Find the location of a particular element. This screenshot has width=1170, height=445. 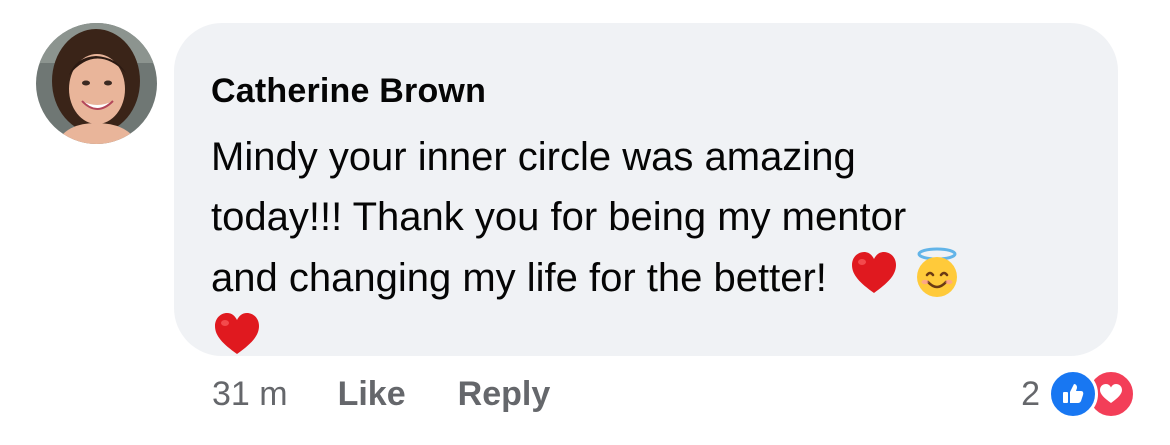

smiling-face-with-halo-emoji-icon is located at coordinates (937, 273).